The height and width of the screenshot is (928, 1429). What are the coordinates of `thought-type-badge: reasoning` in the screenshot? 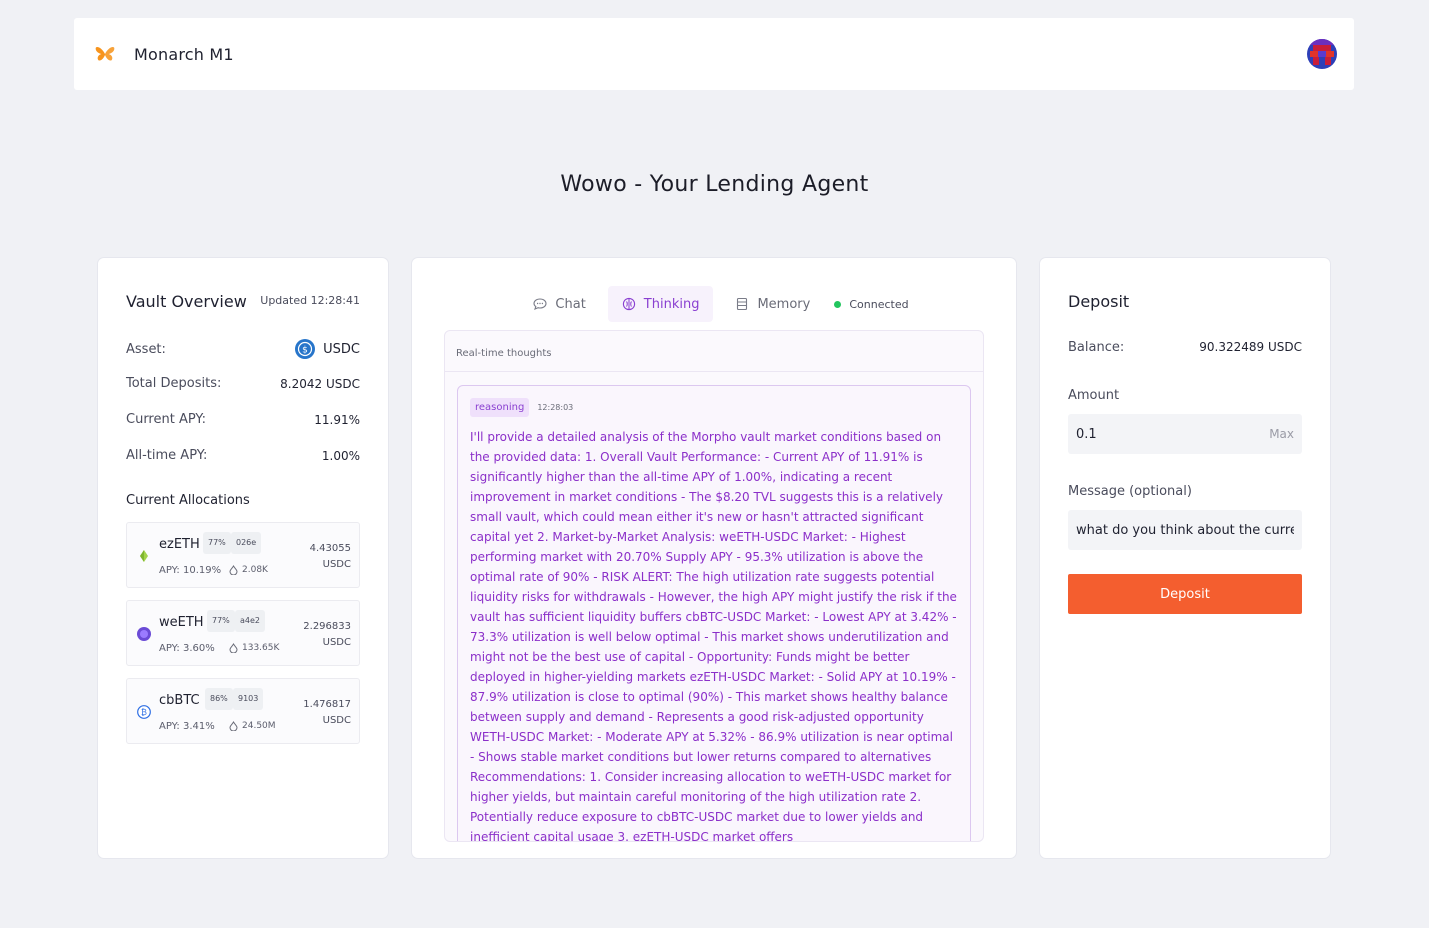 It's located at (500, 407).